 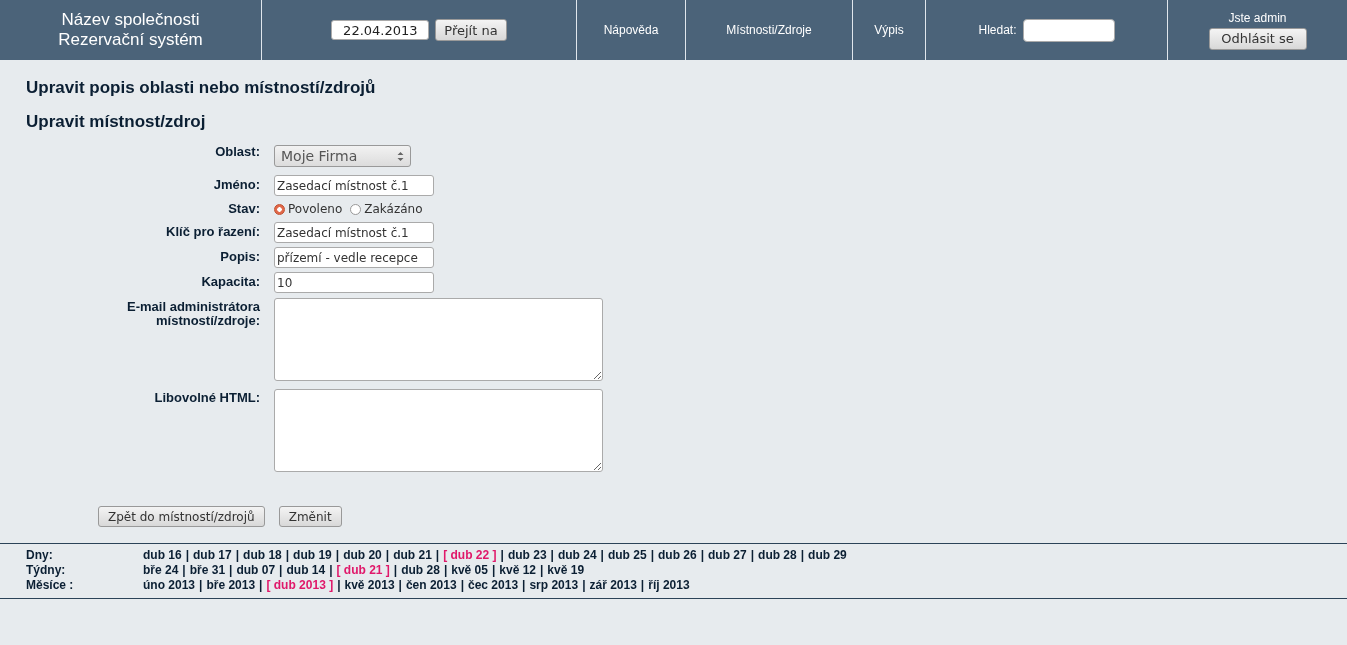 I want to click on date-link: zář 2013, so click(x=613, y=585).